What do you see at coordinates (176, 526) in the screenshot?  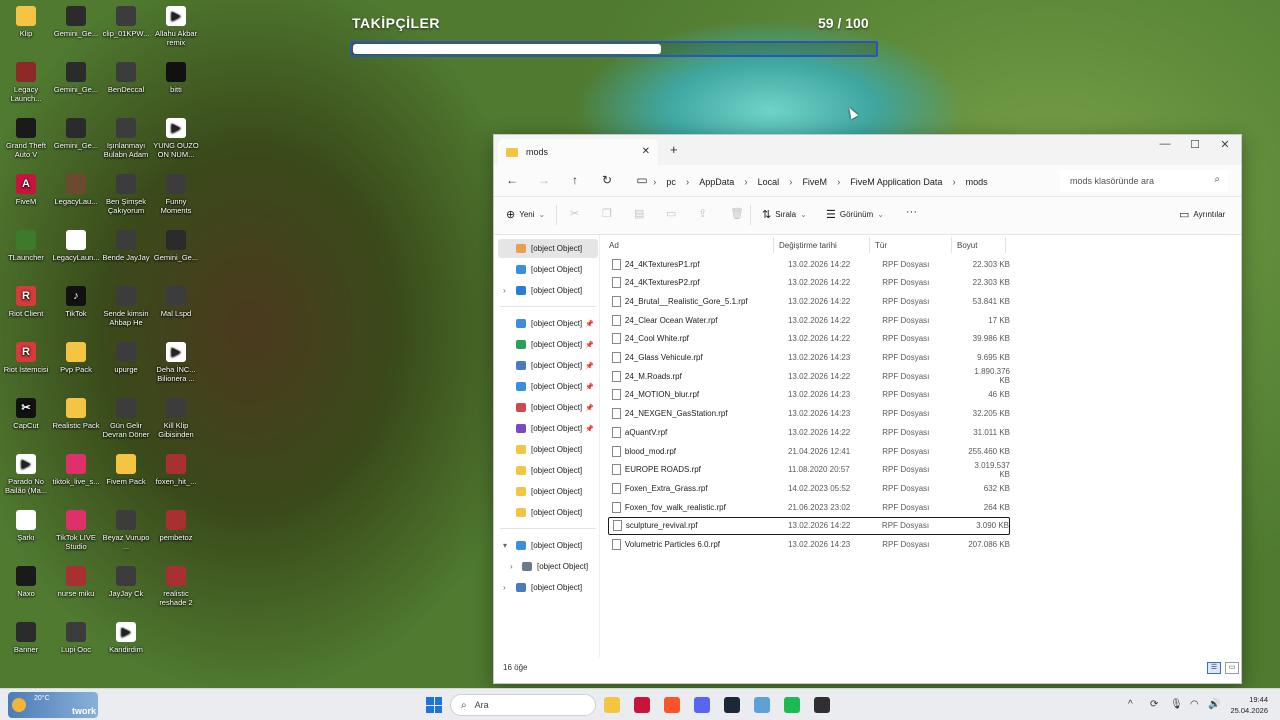 I see `desktop-icon: pembetoz` at bounding box center [176, 526].